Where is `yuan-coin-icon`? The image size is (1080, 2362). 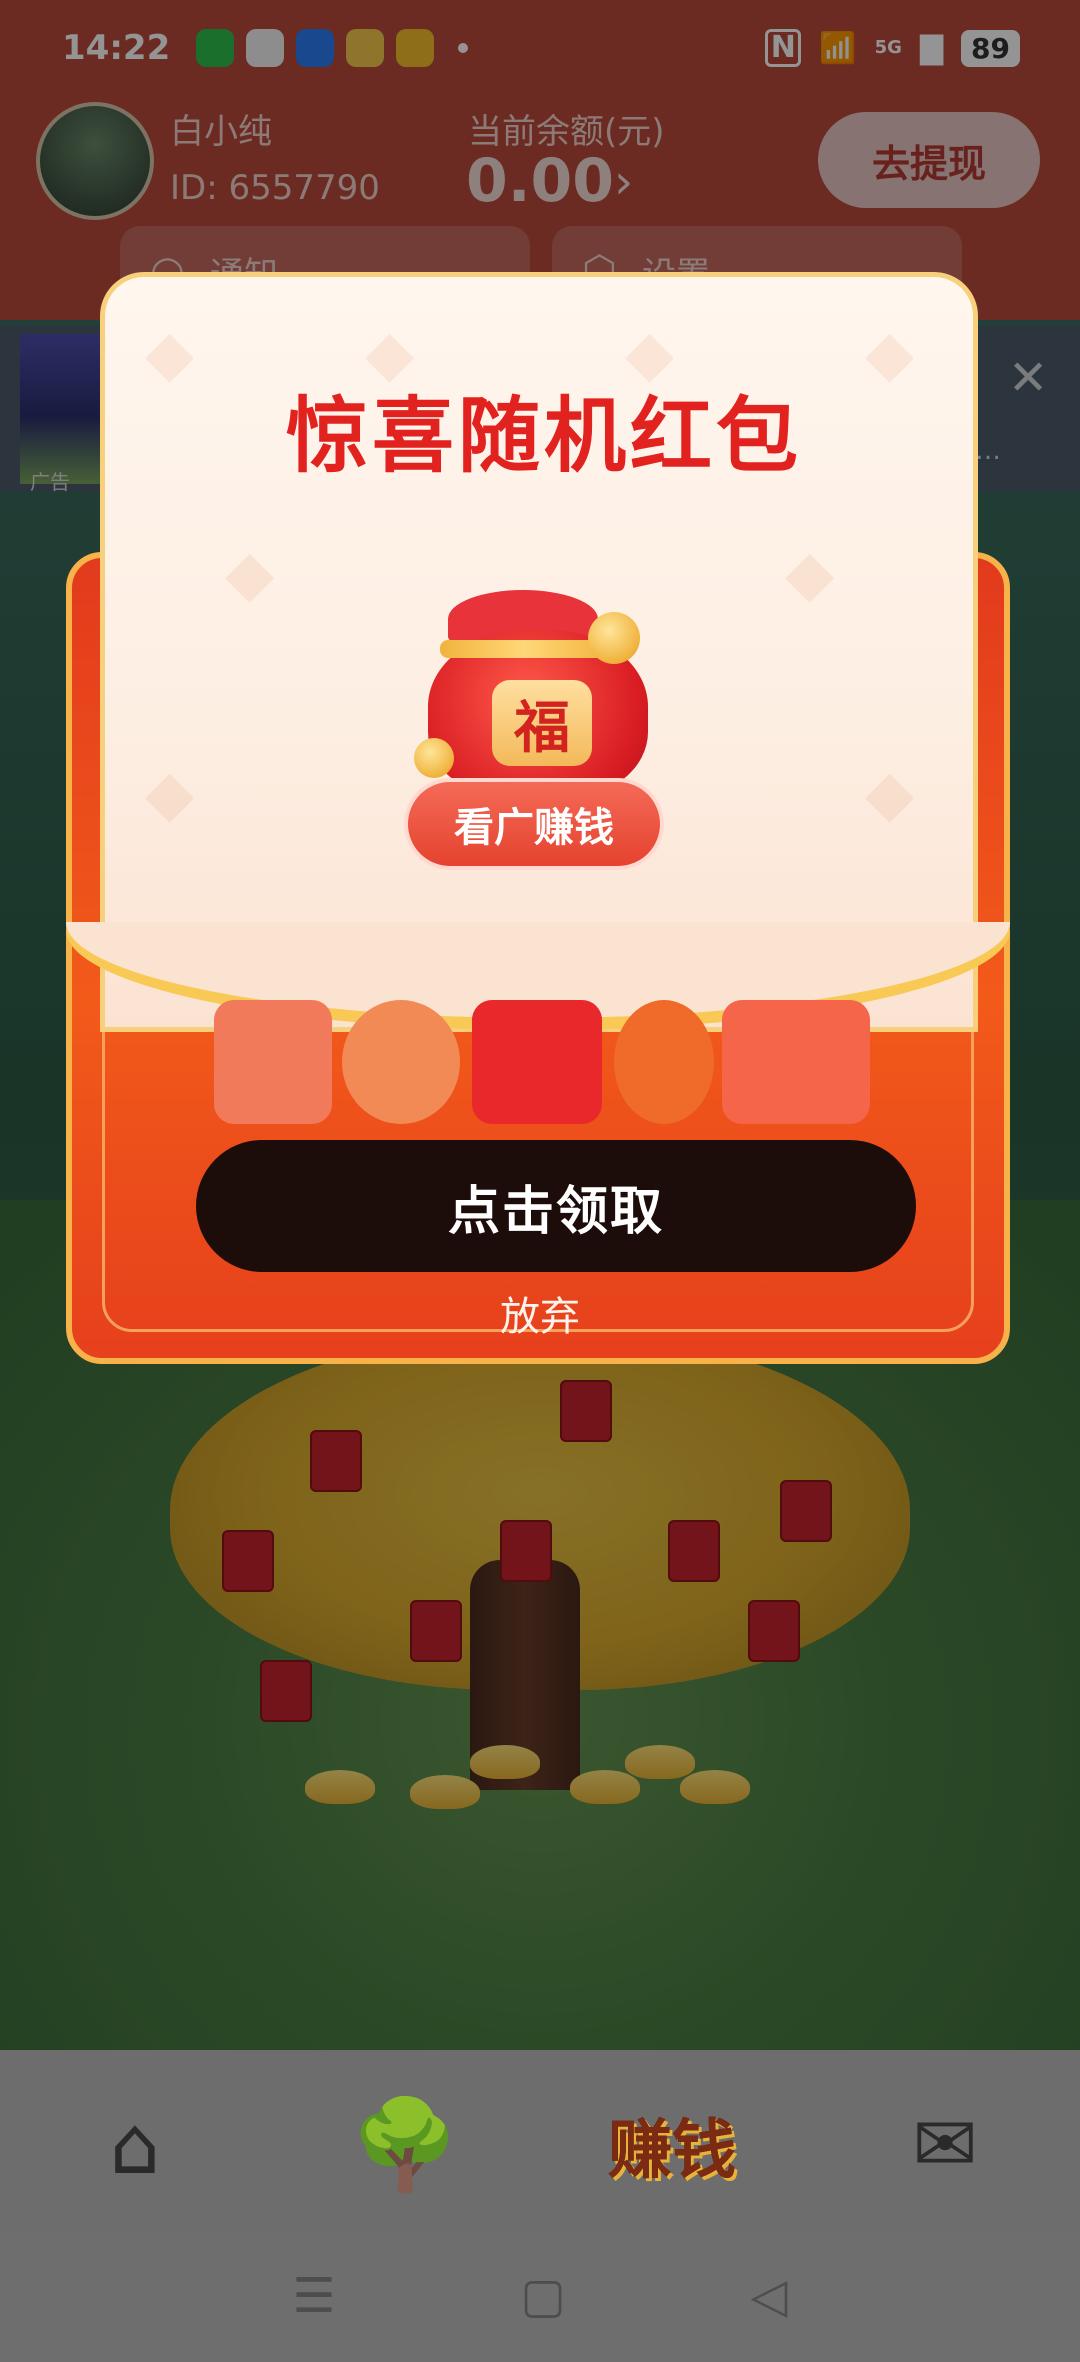
yuan-coin-icon is located at coordinates (401, 1062).